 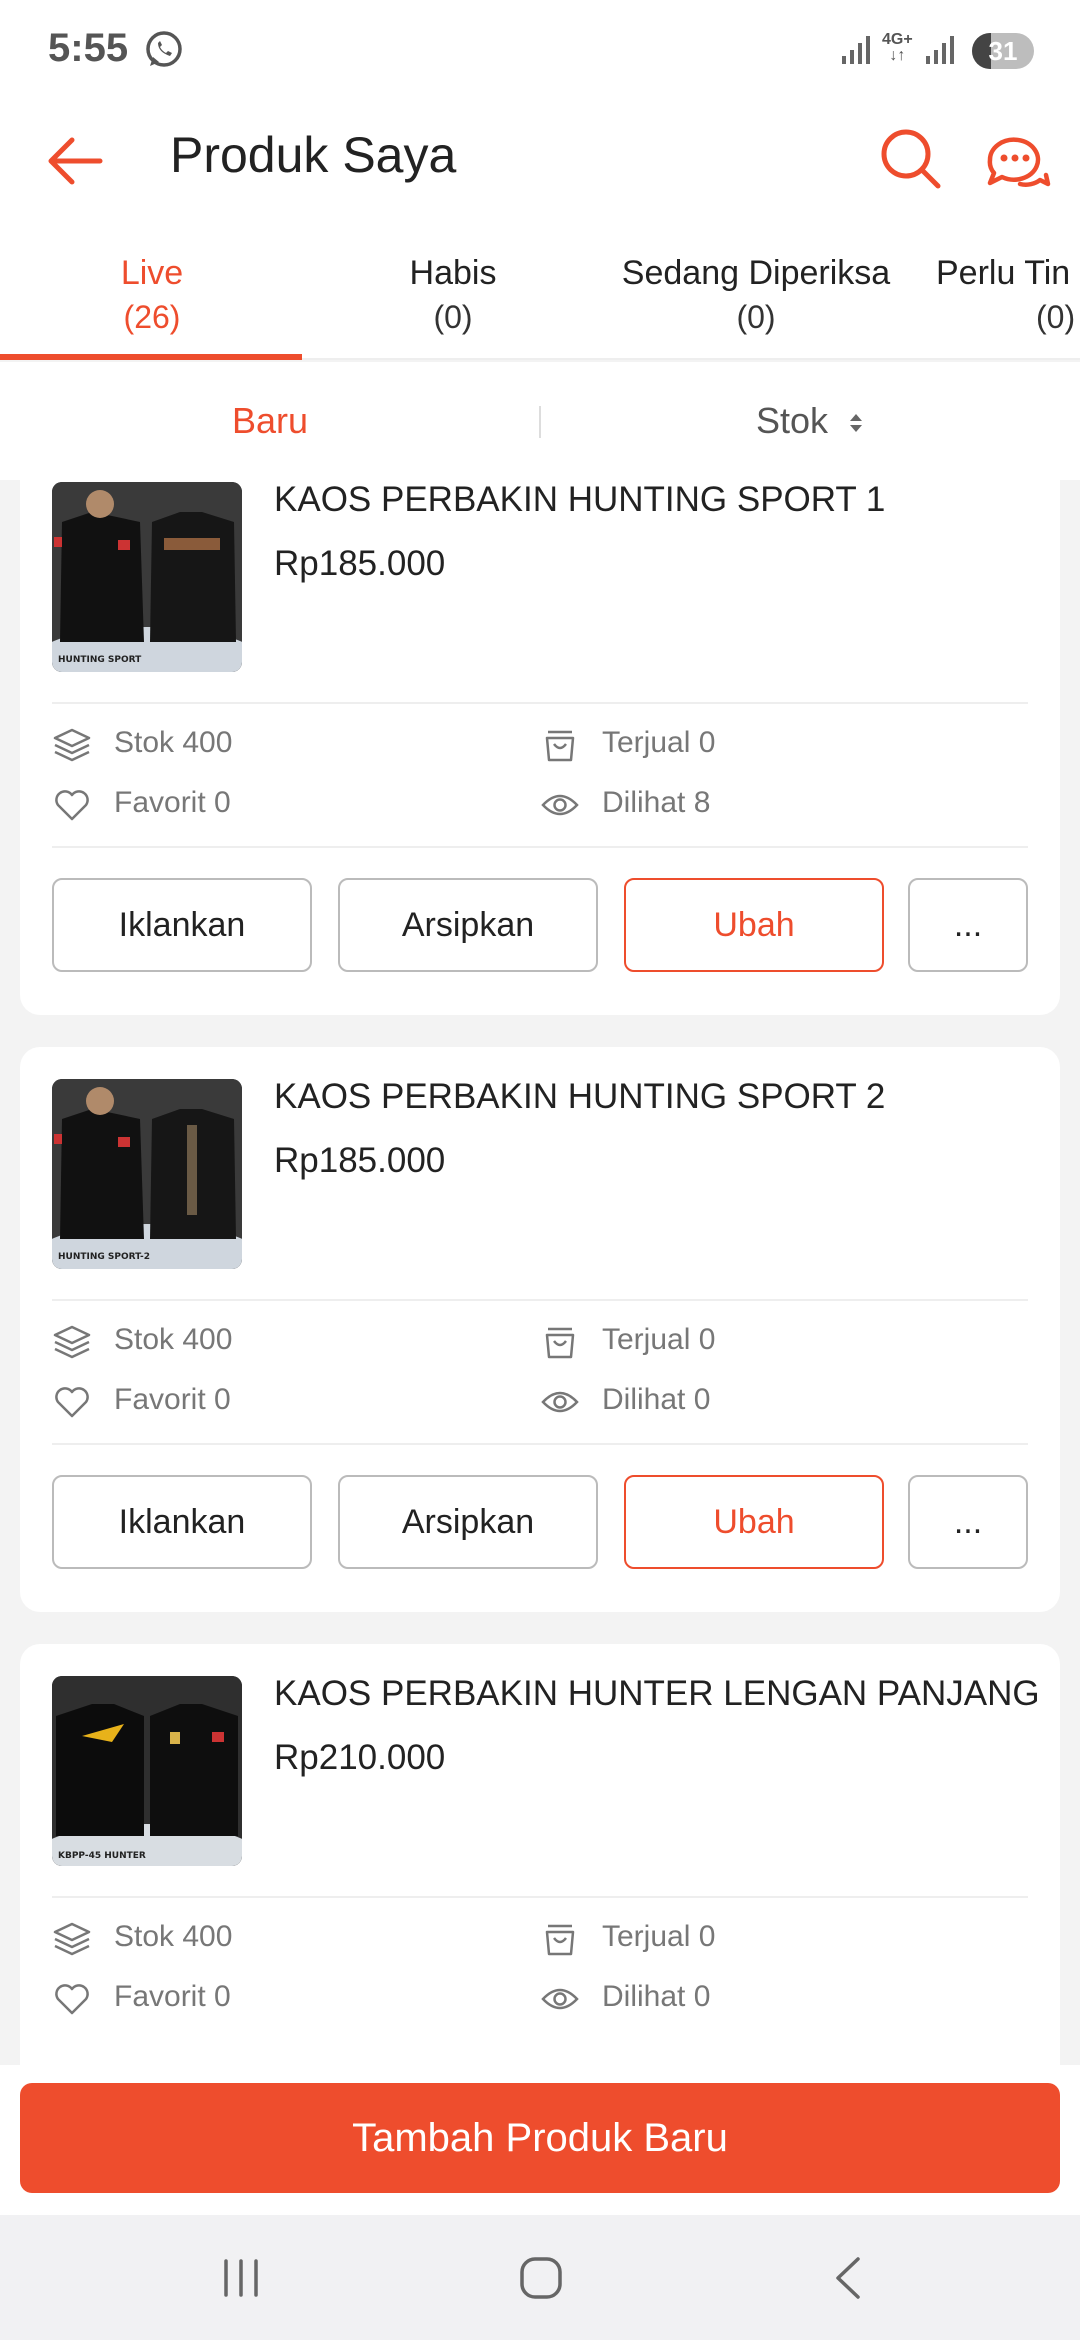 What do you see at coordinates (1016, 160) in the screenshot?
I see `chat-icon` at bounding box center [1016, 160].